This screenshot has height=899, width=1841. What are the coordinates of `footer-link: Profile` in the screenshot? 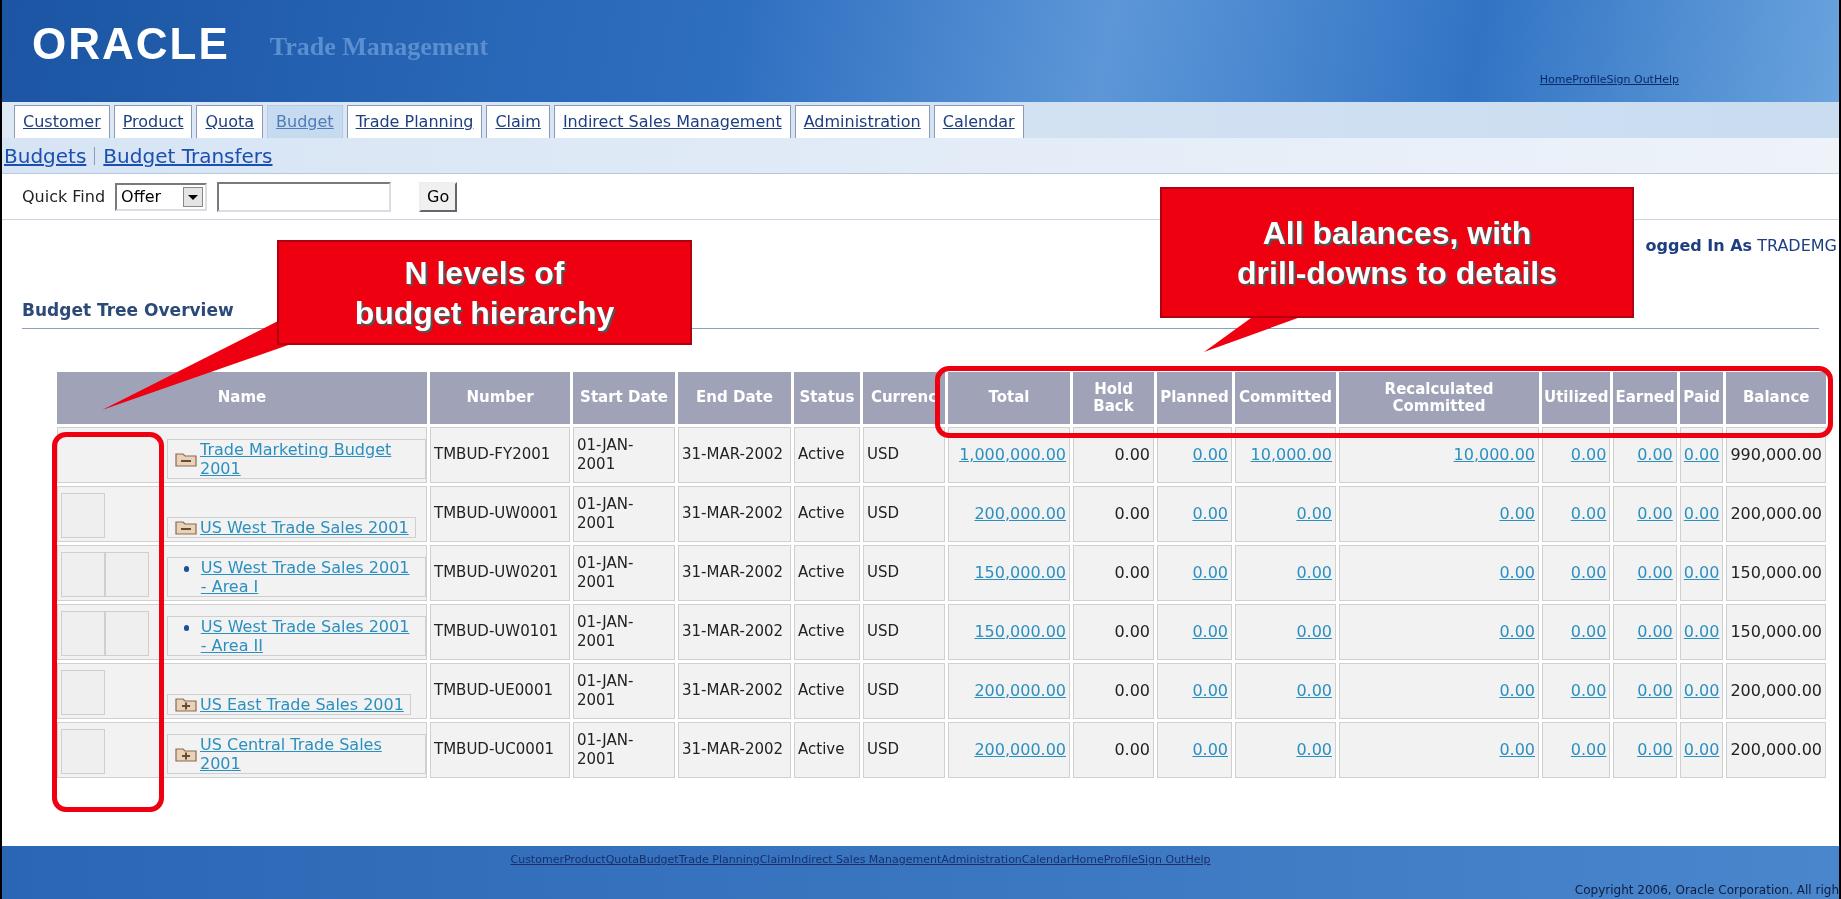 It's located at (1120, 860).